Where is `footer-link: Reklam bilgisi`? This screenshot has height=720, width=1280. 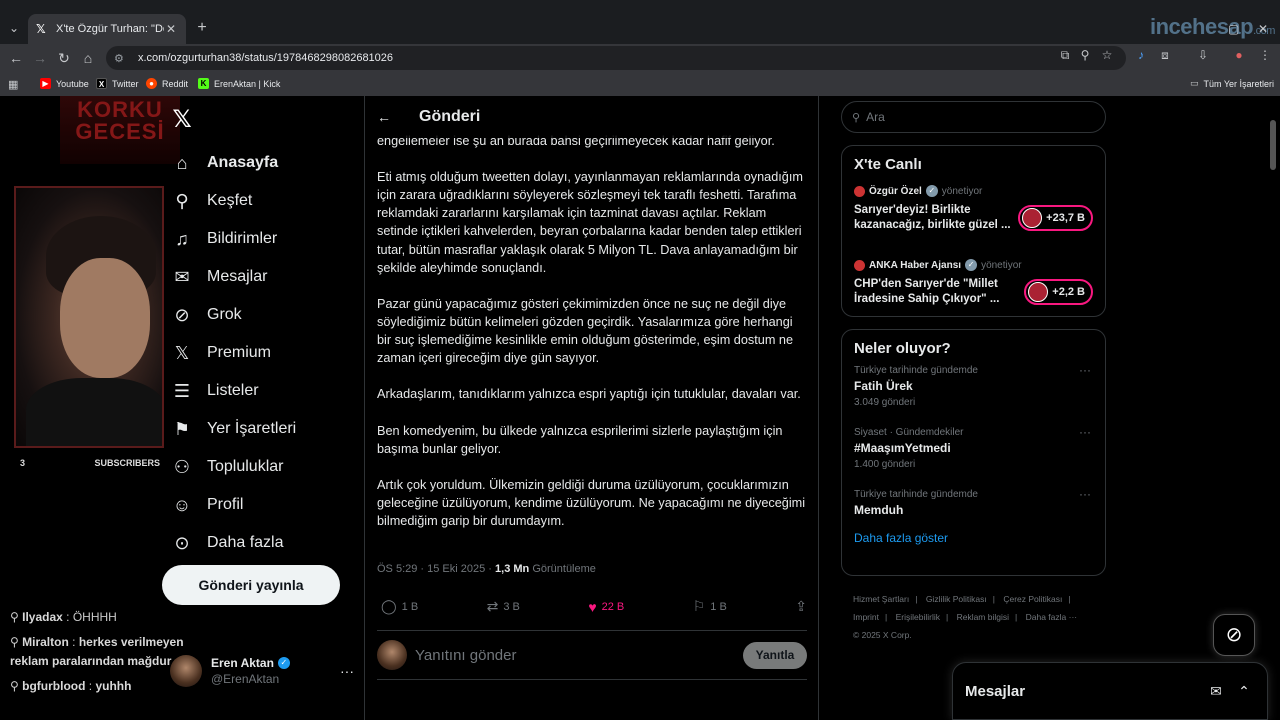 footer-link: Reklam bilgisi is located at coordinates (983, 617).